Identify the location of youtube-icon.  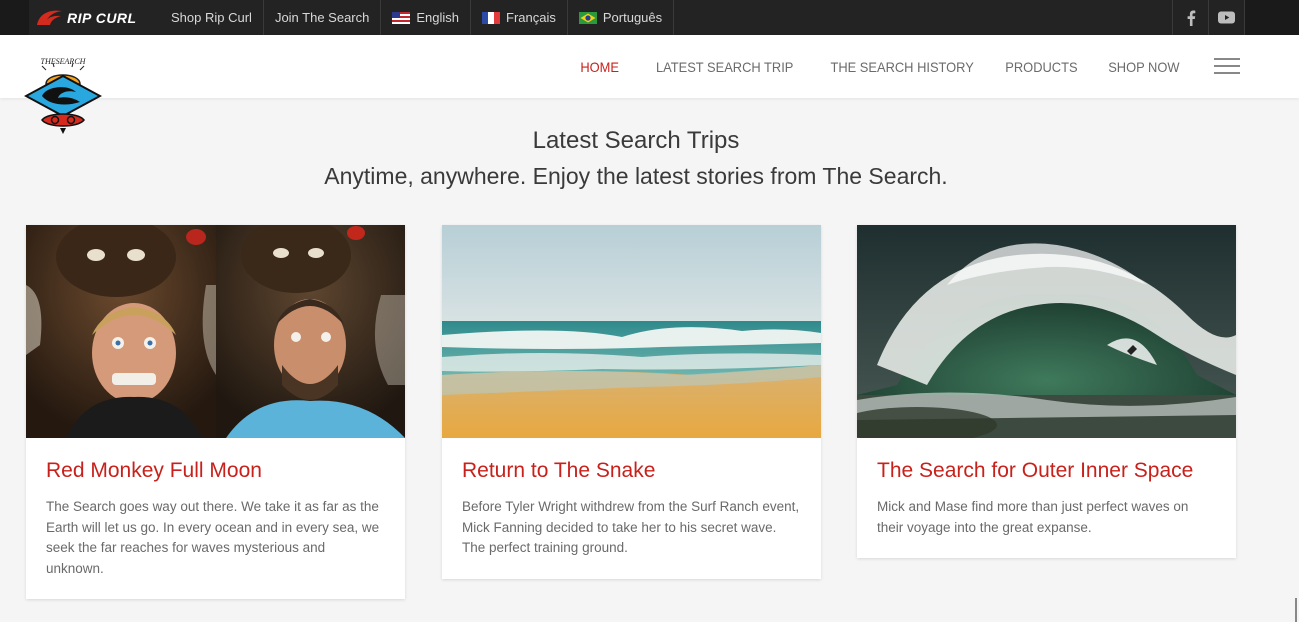
(1226, 17).